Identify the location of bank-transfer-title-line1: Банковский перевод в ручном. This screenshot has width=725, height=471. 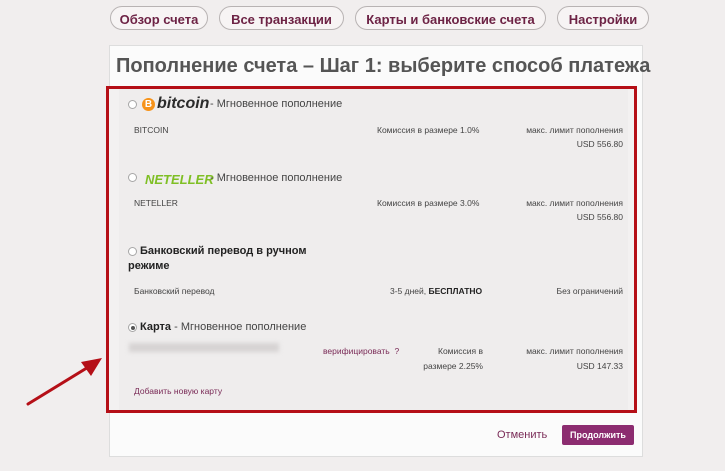
(223, 251).